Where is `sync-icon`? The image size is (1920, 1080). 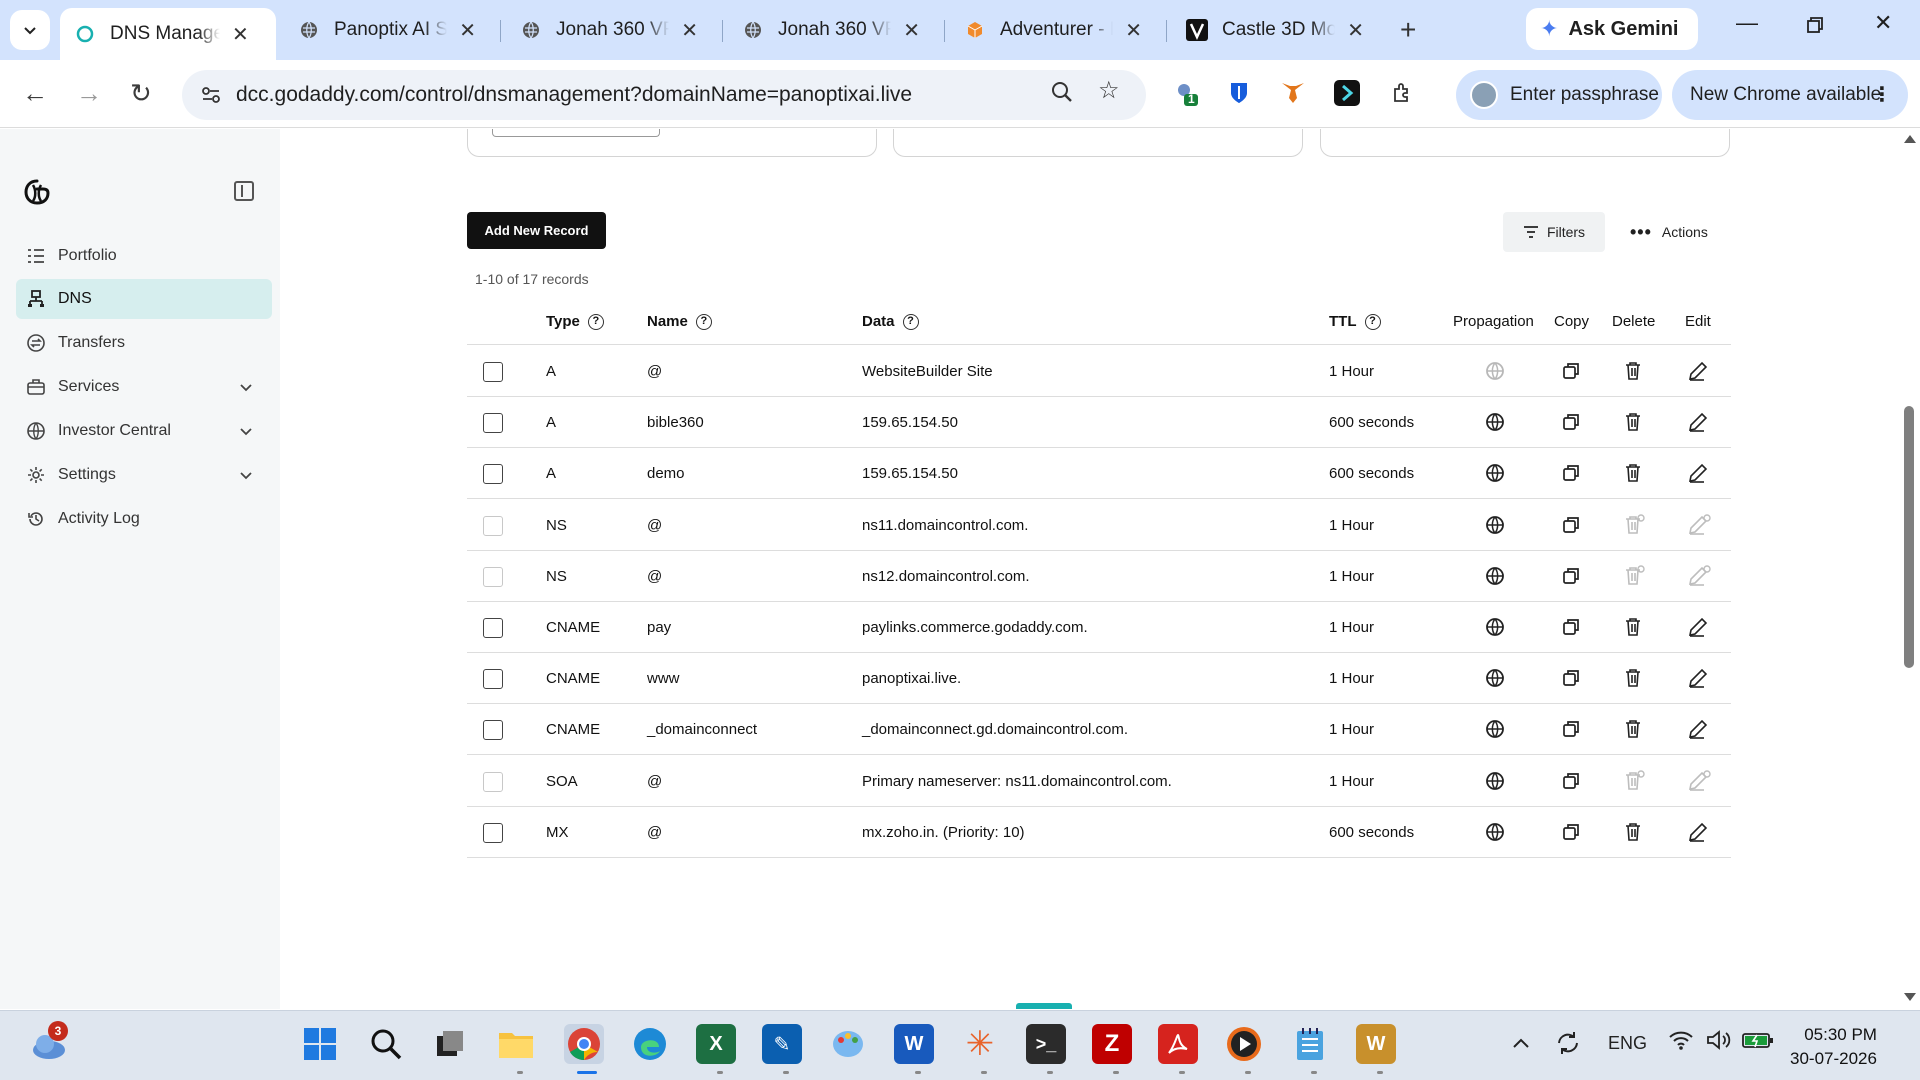
sync-icon is located at coordinates (1568, 1045).